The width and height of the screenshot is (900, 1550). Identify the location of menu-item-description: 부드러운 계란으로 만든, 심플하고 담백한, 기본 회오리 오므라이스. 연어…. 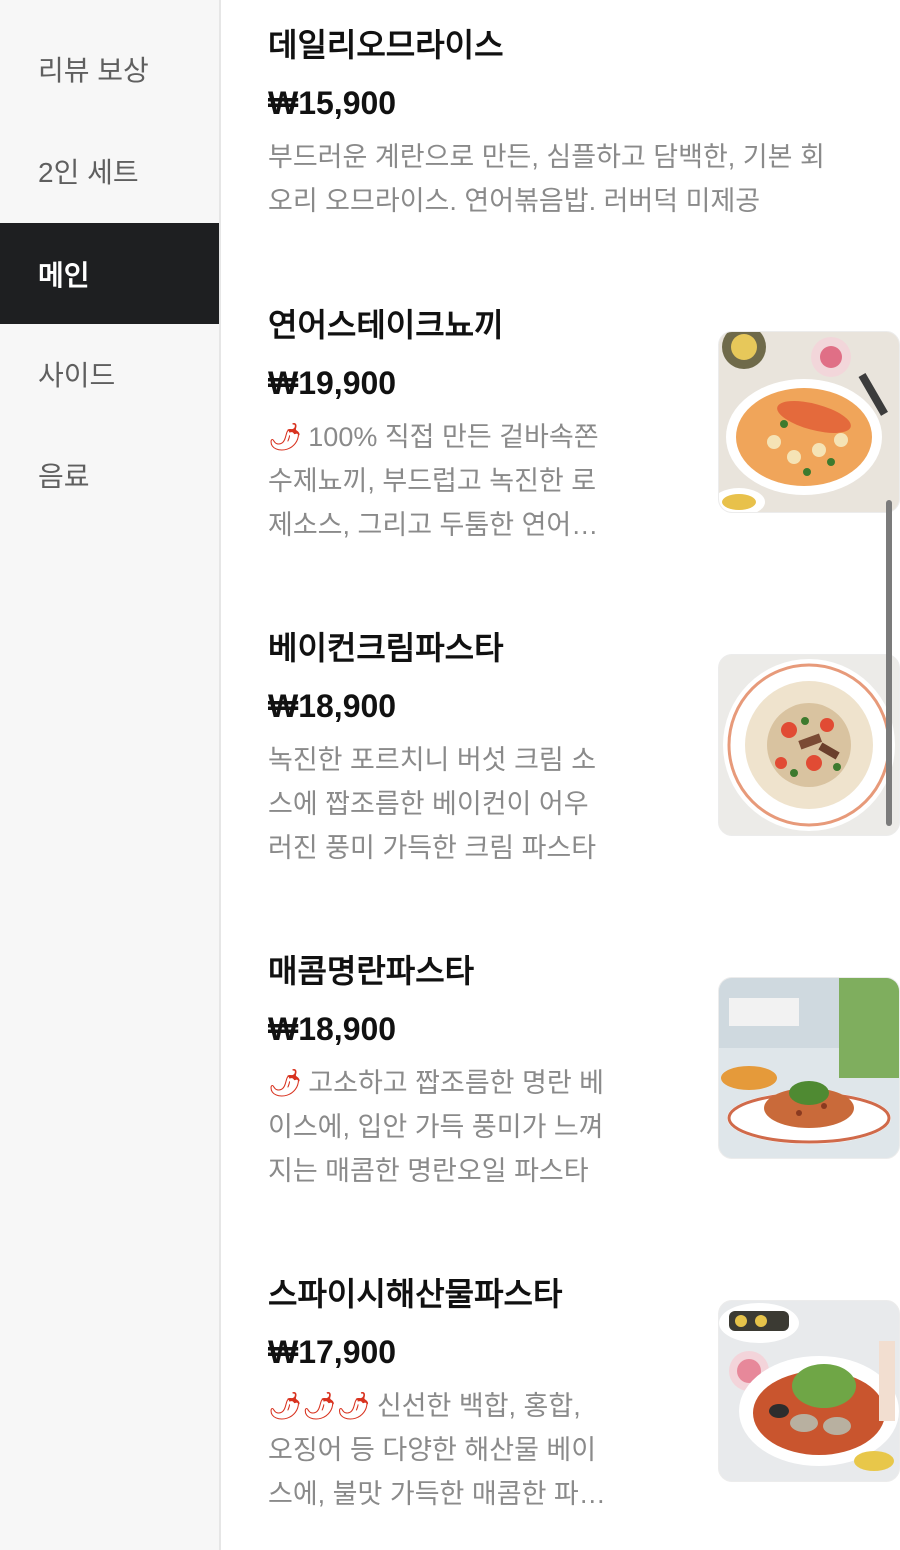
(546, 179).